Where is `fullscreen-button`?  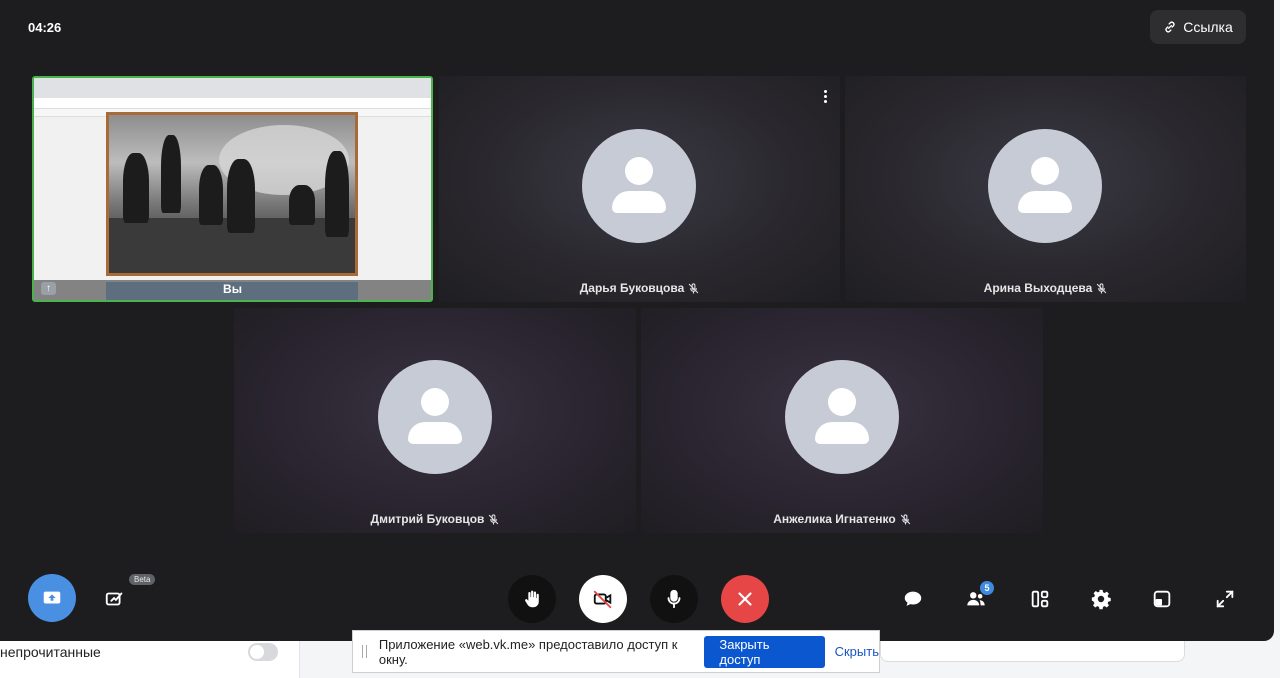
fullscreen-button is located at coordinates (1225, 599).